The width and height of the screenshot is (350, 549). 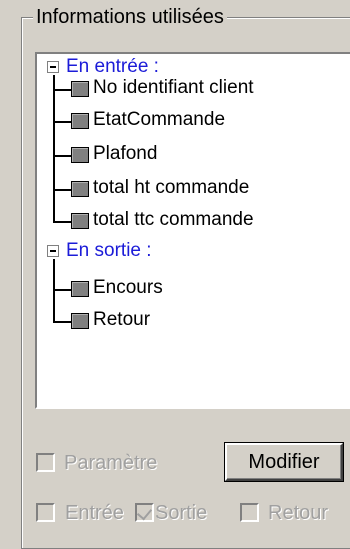 What do you see at coordinates (171, 188) in the screenshot?
I see `tree-item: total ht commande` at bounding box center [171, 188].